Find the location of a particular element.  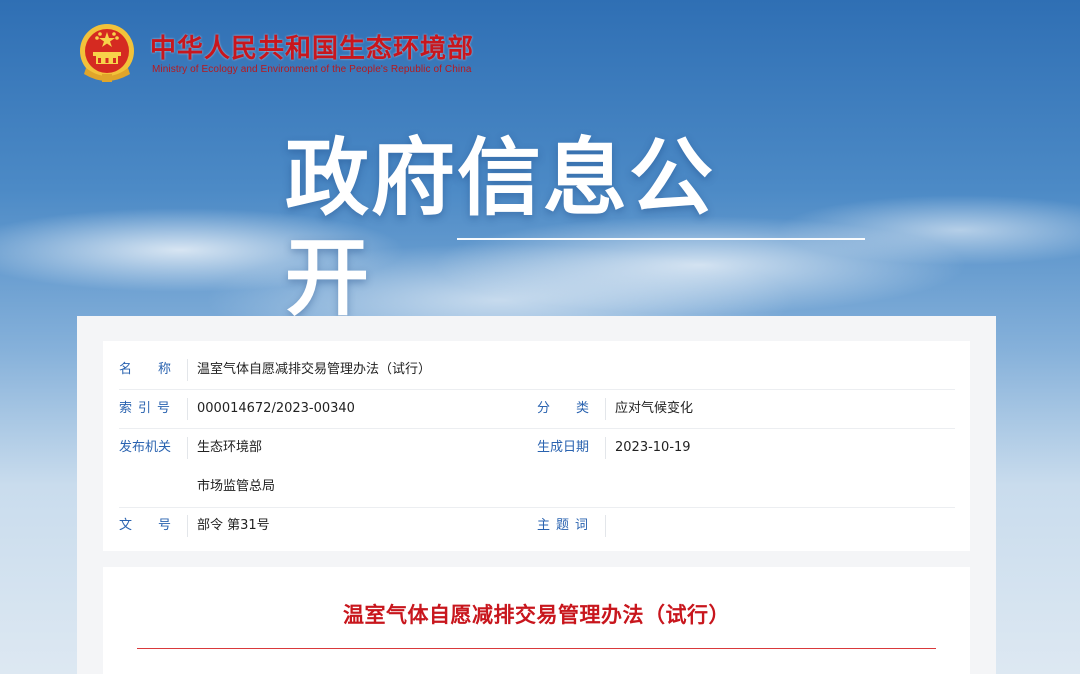

index-label: 索引号 is located at coordinates (148, 408).